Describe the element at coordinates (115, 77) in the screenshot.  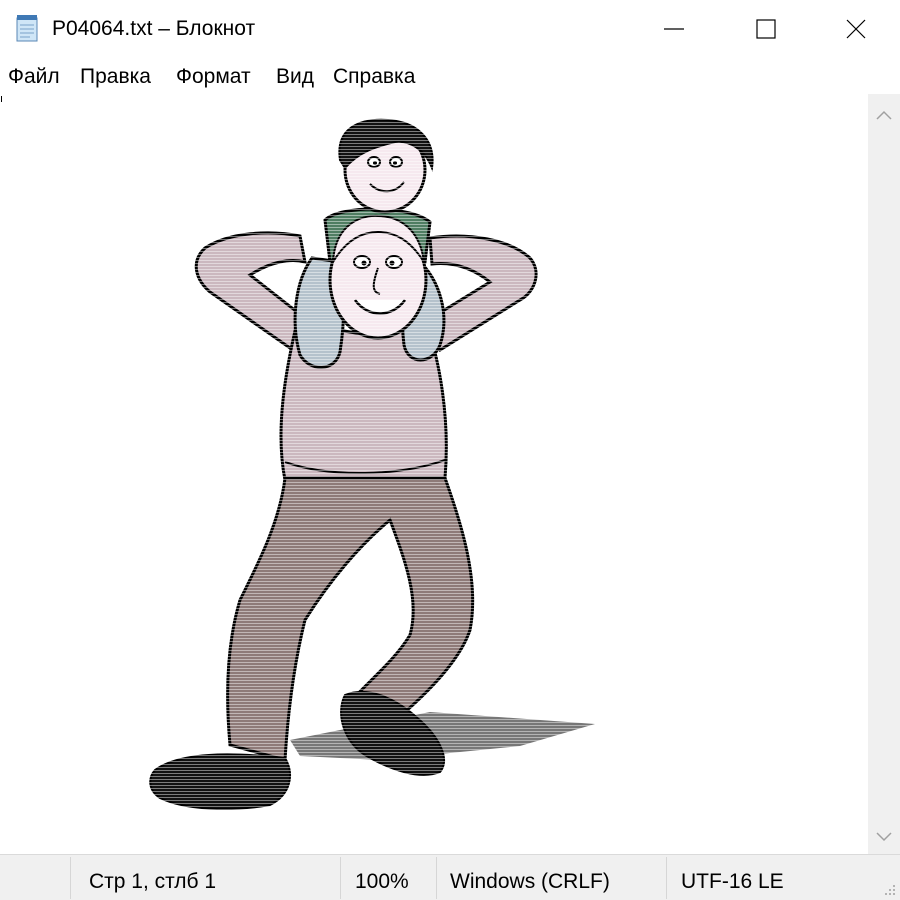
I see `menu-edit: Правка` at that location.